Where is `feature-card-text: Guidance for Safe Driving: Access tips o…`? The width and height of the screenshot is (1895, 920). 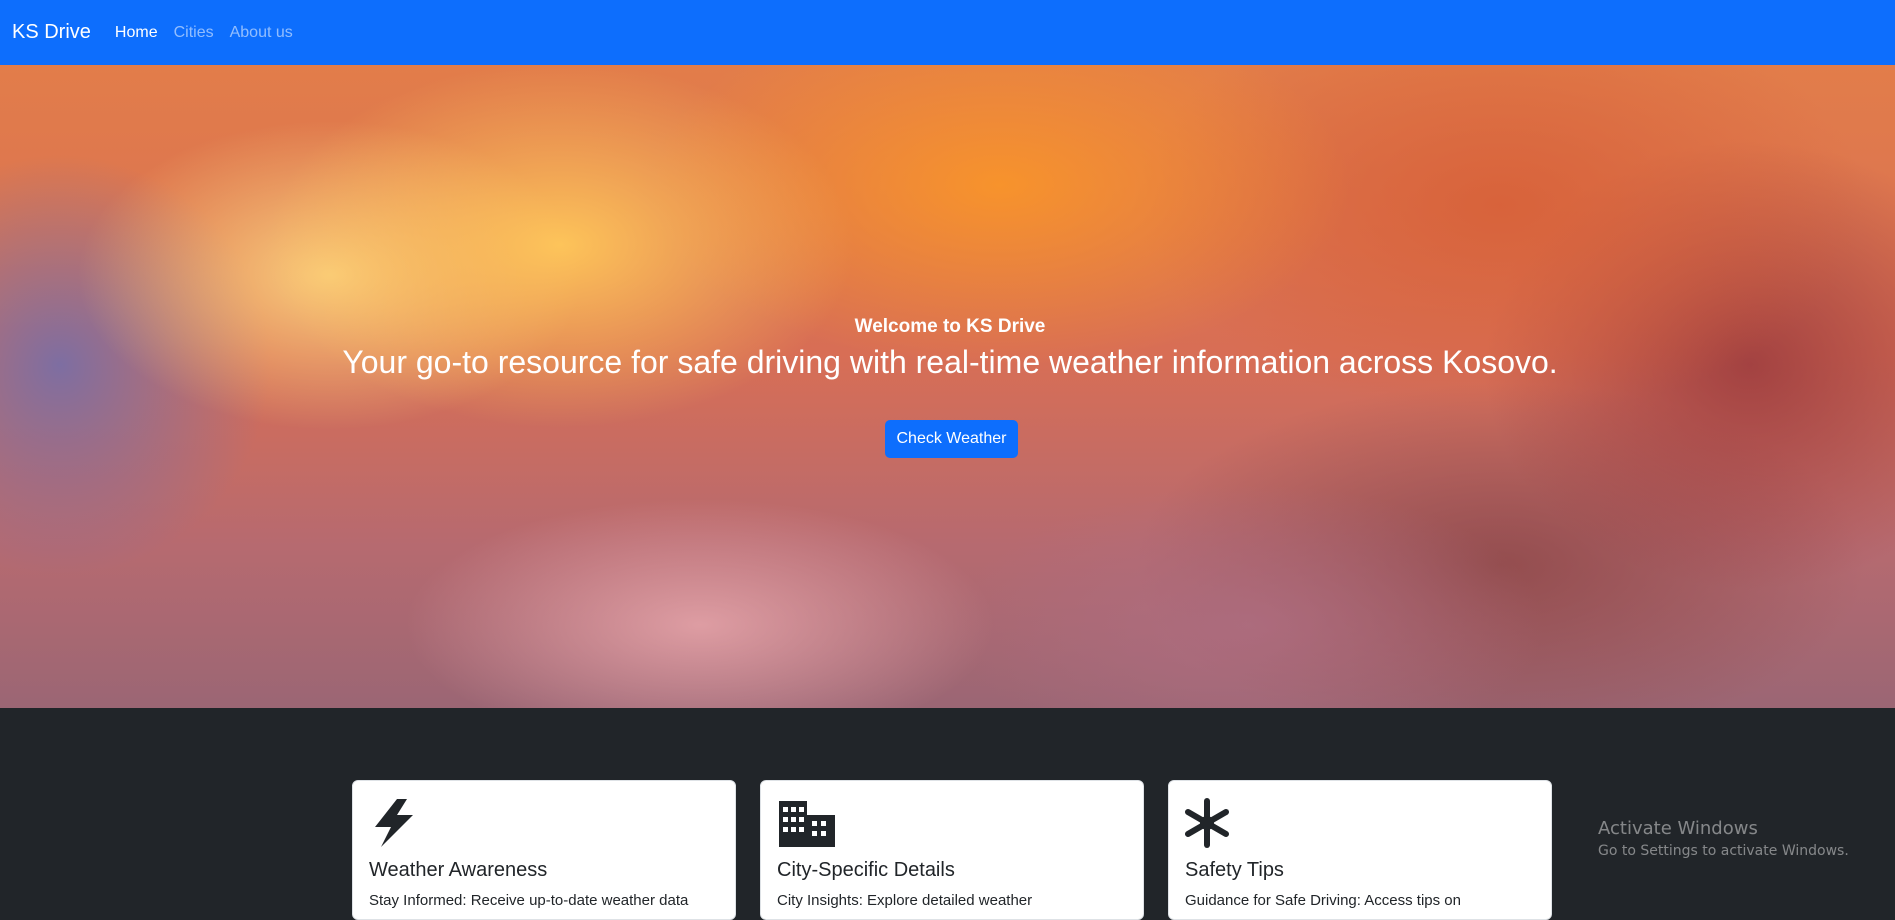 feature-card-text: Guidance for Safe Driving: Access tips o… is located at coordinates (1323, 900).